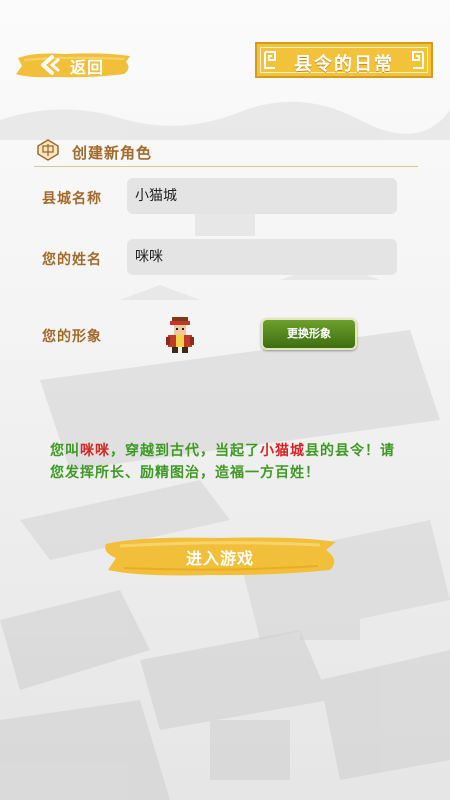 The image size is (450, 800). I want to click on change-avatar-button: 更换形象, so click(309, 334).